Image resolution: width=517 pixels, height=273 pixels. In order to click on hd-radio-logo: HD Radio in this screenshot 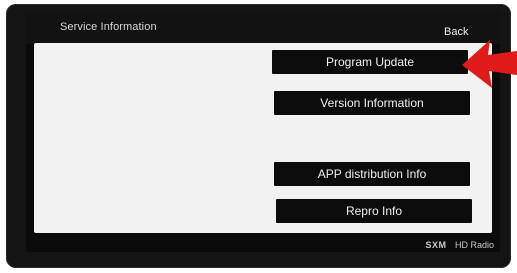, I will do `click(474, 245)`.